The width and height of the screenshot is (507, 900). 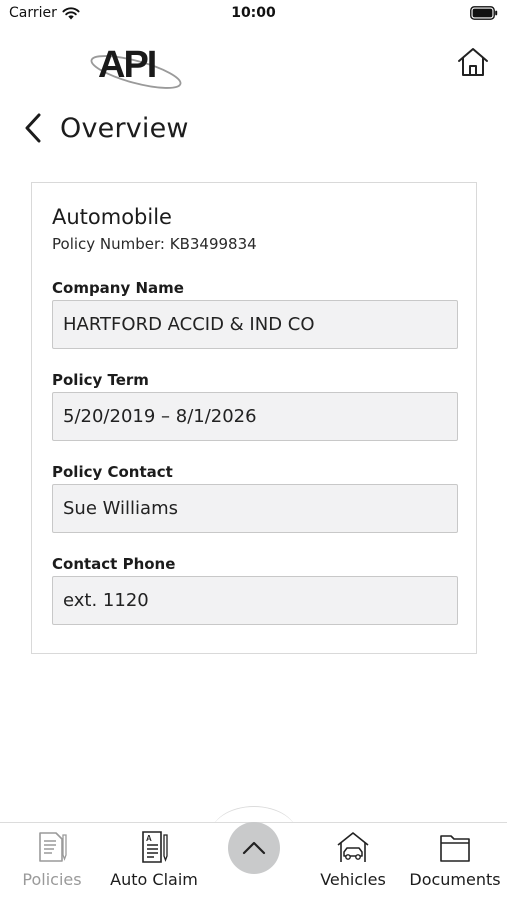 I want to click on svg-text: A, so click(x=149, y=838).